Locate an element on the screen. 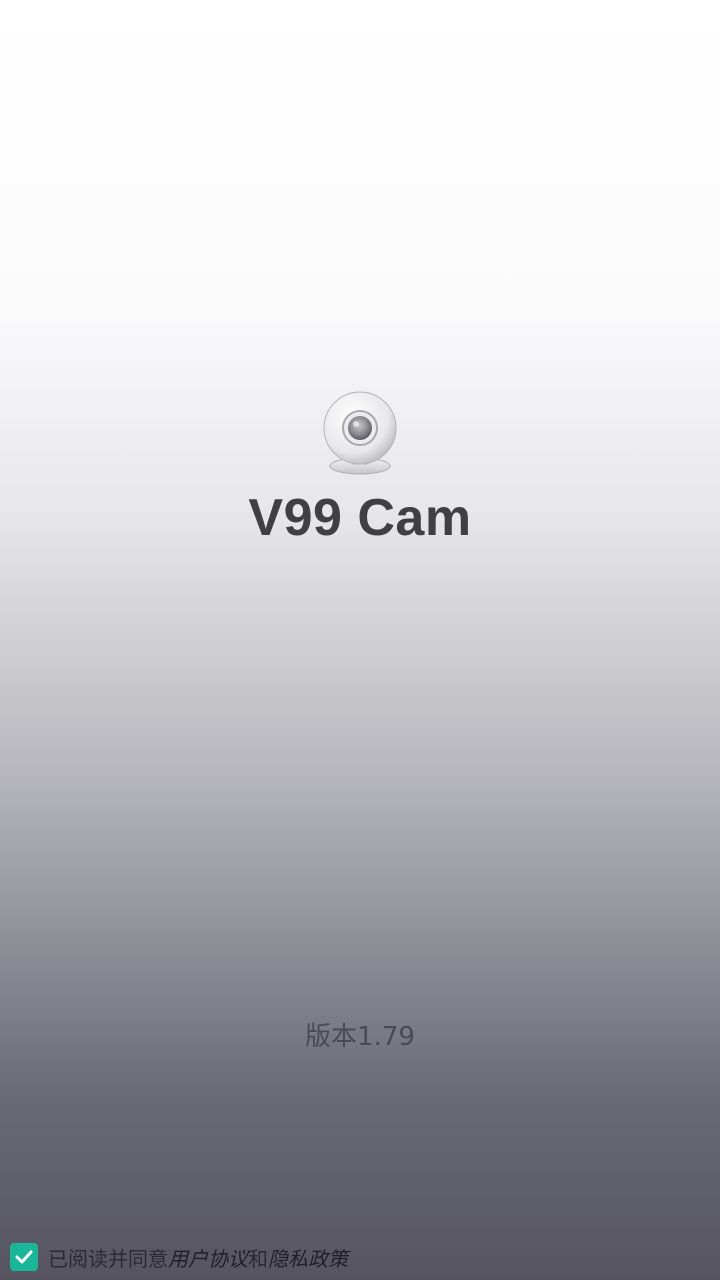 Image resolution: width=720 pixels, height=1280 pixels. user-agreement-link: 用户协议 is located at coordinates (208, 1257).